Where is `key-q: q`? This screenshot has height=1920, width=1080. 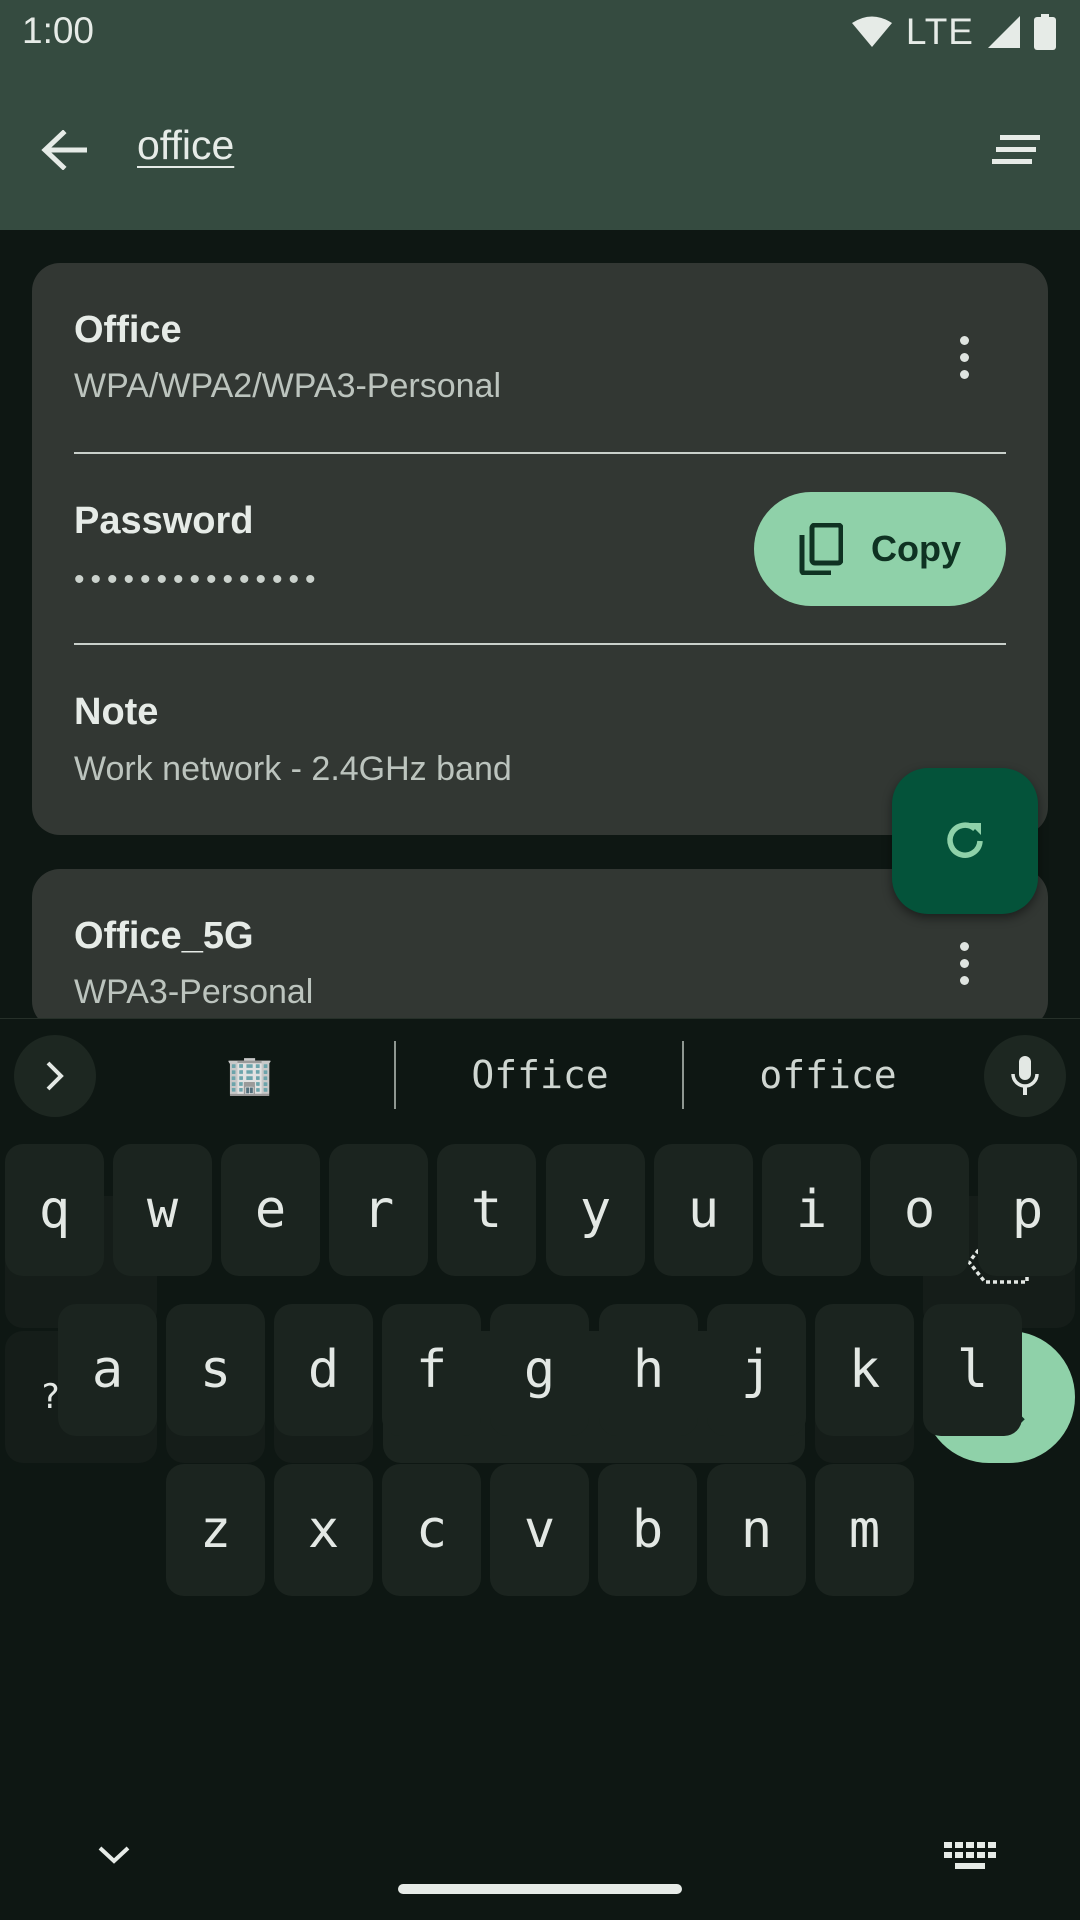
key-q: q is located at coordinates (54, 1210).